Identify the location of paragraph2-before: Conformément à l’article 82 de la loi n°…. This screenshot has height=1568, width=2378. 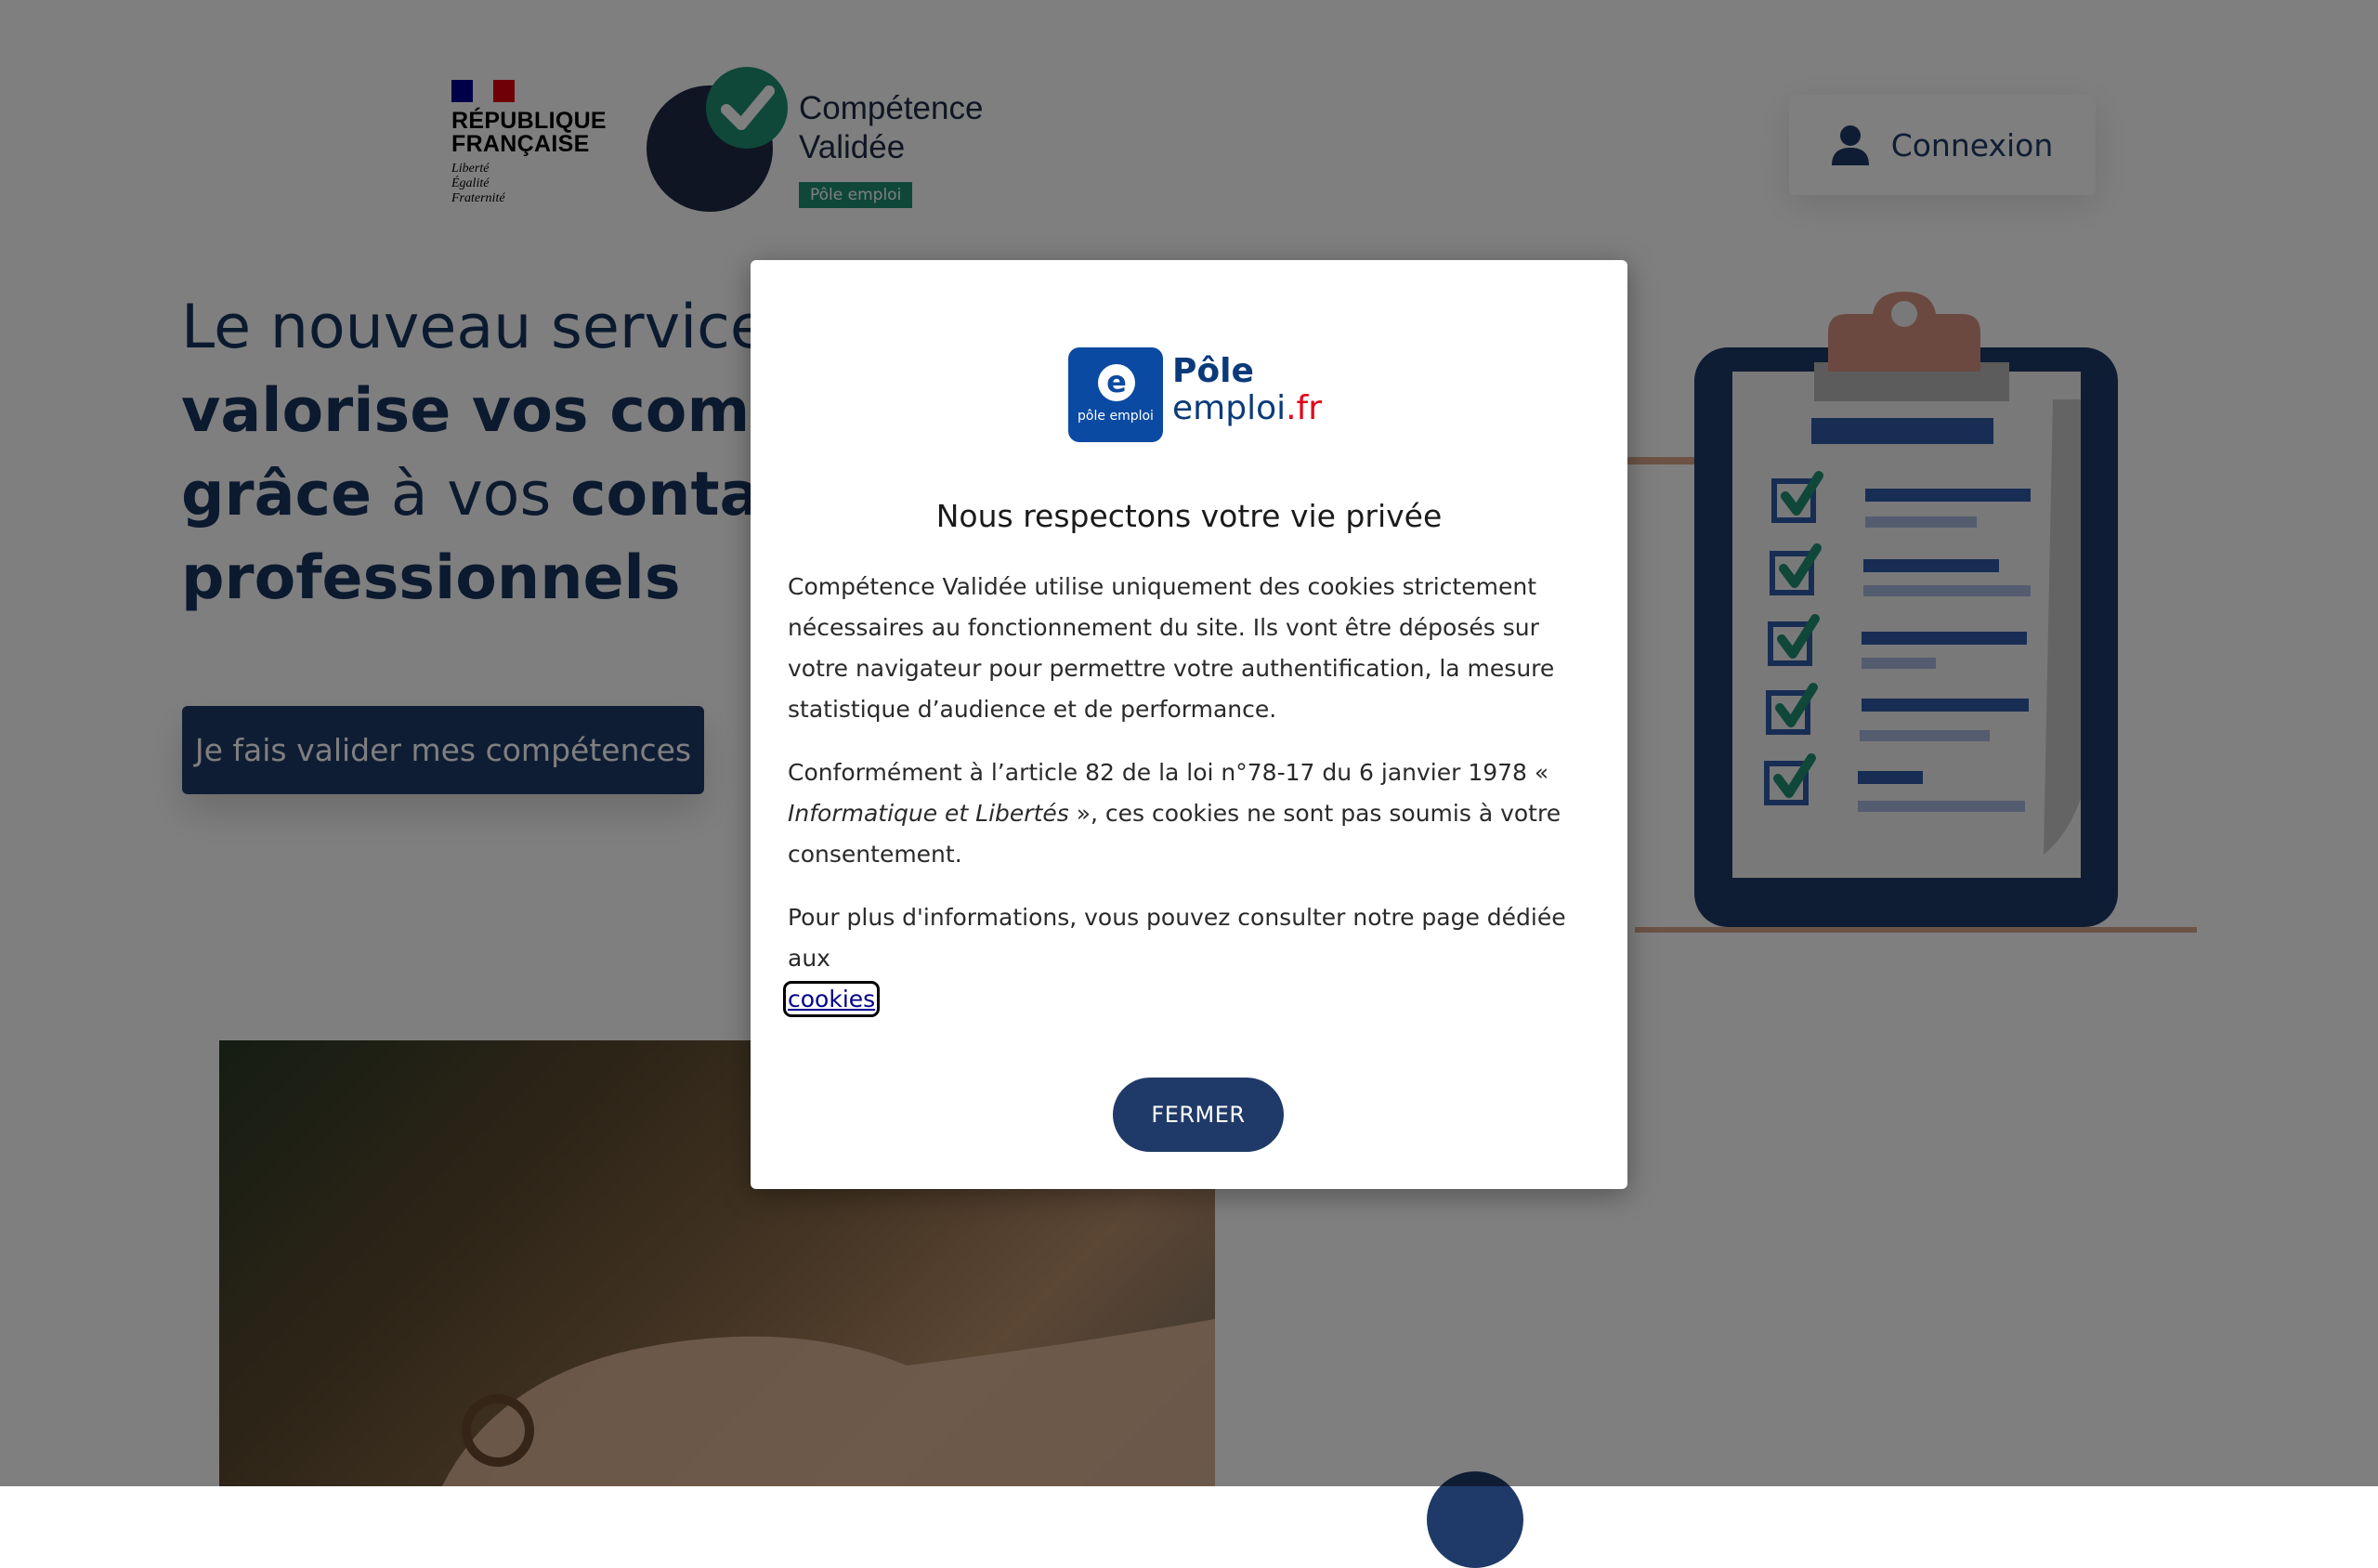
(1168, 772).